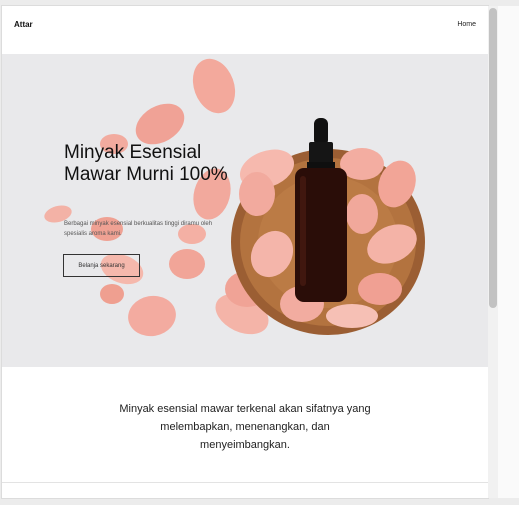 This screenshot has height=505, width=519. I want to click on shop-now-button: Belanja sekarang, so click(101, 265).